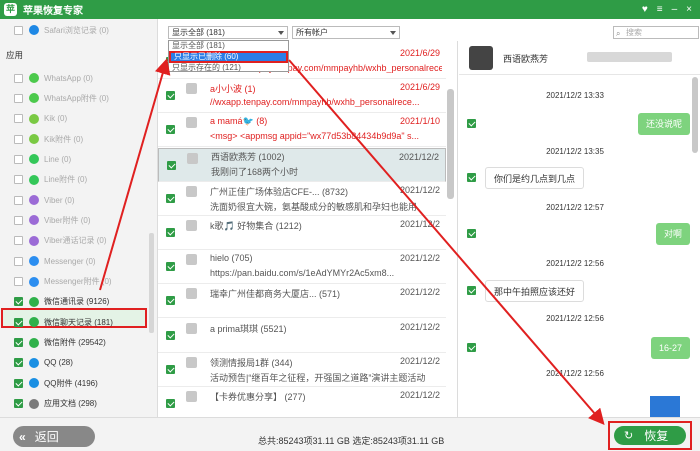 The image size is (700, 451). I want to click on conversation-row: a prima琪琪 (5521) 2021/12/2, so click(302, 336).